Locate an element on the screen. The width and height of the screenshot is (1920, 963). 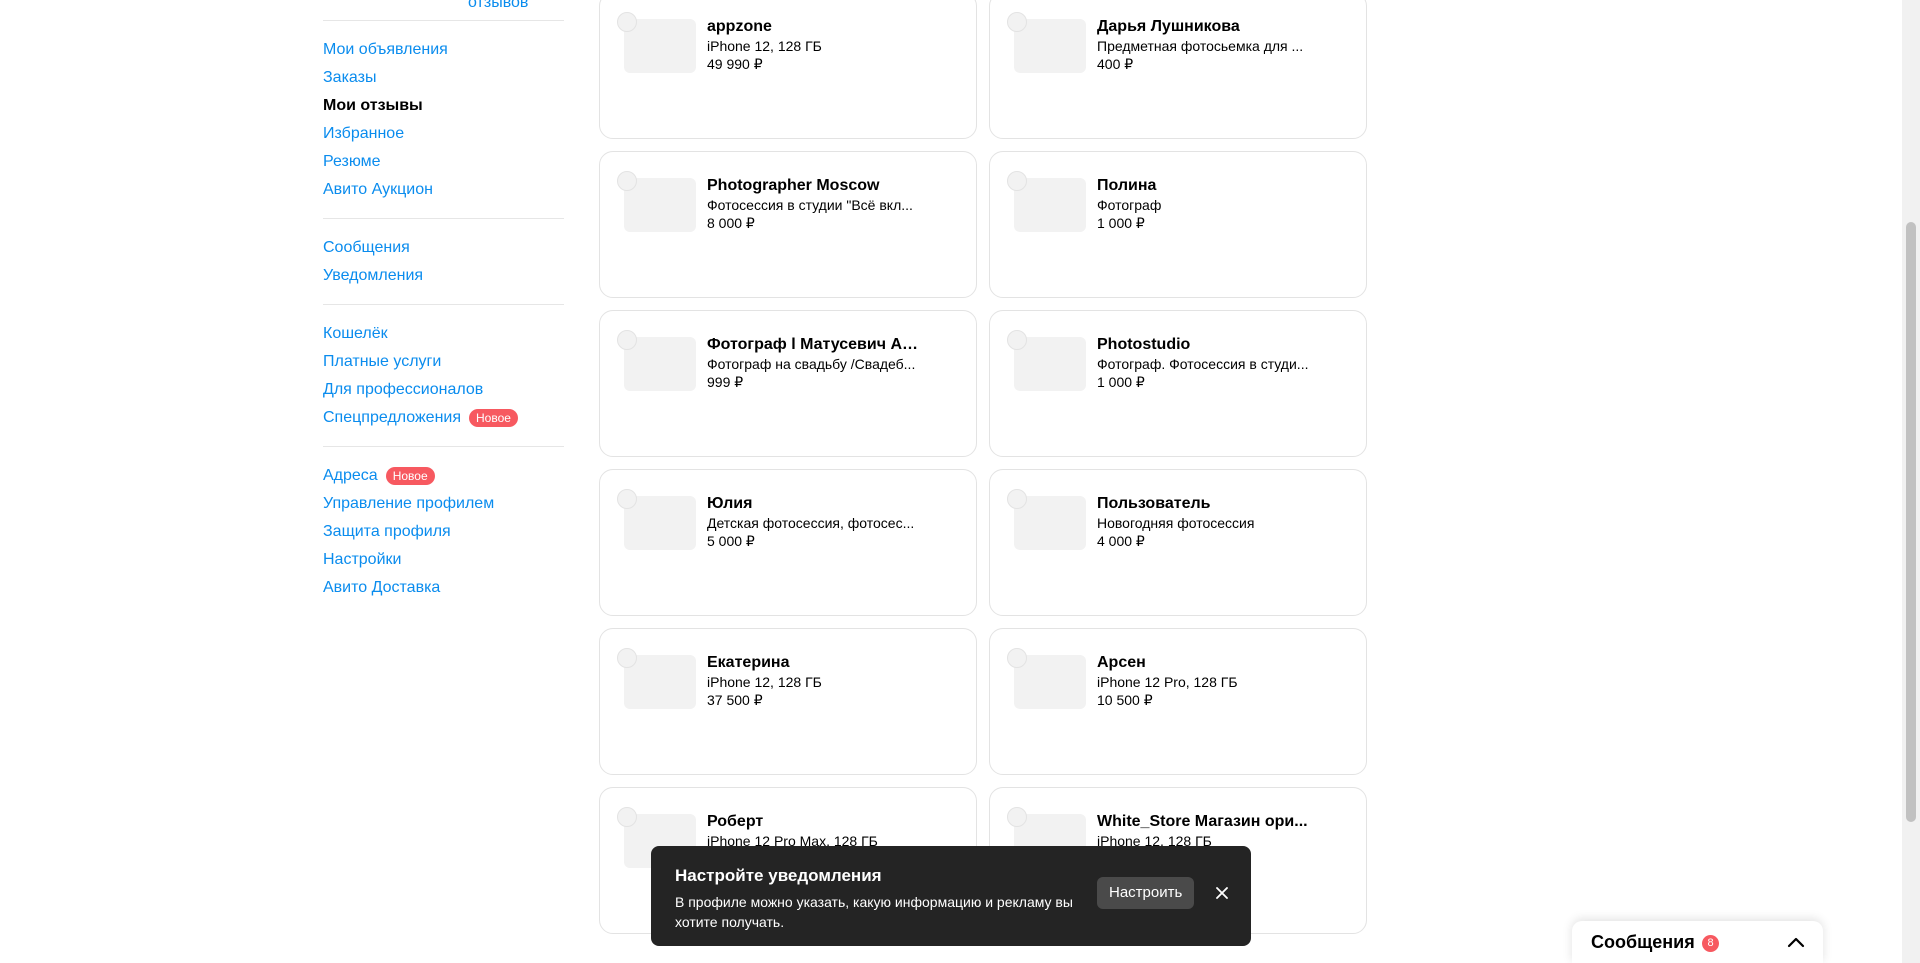
listing-price: 37 500 ₽ is located at coordinates (735, 700).